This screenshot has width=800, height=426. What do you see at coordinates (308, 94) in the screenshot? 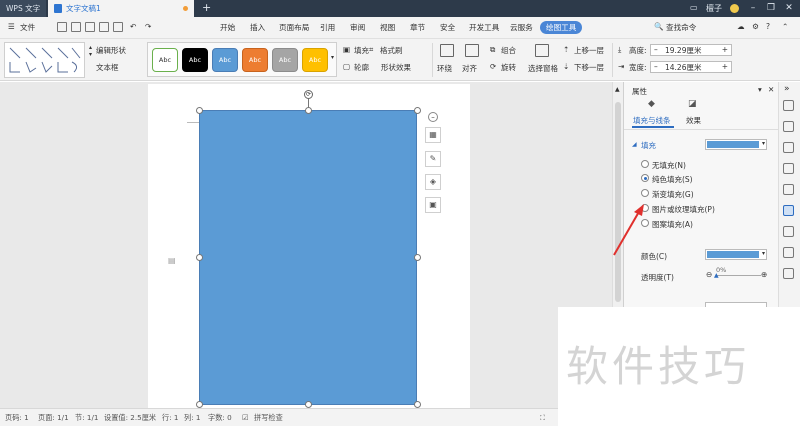
I see `rotate-handle-icon: ⟳` at bounding box center [308, 94].